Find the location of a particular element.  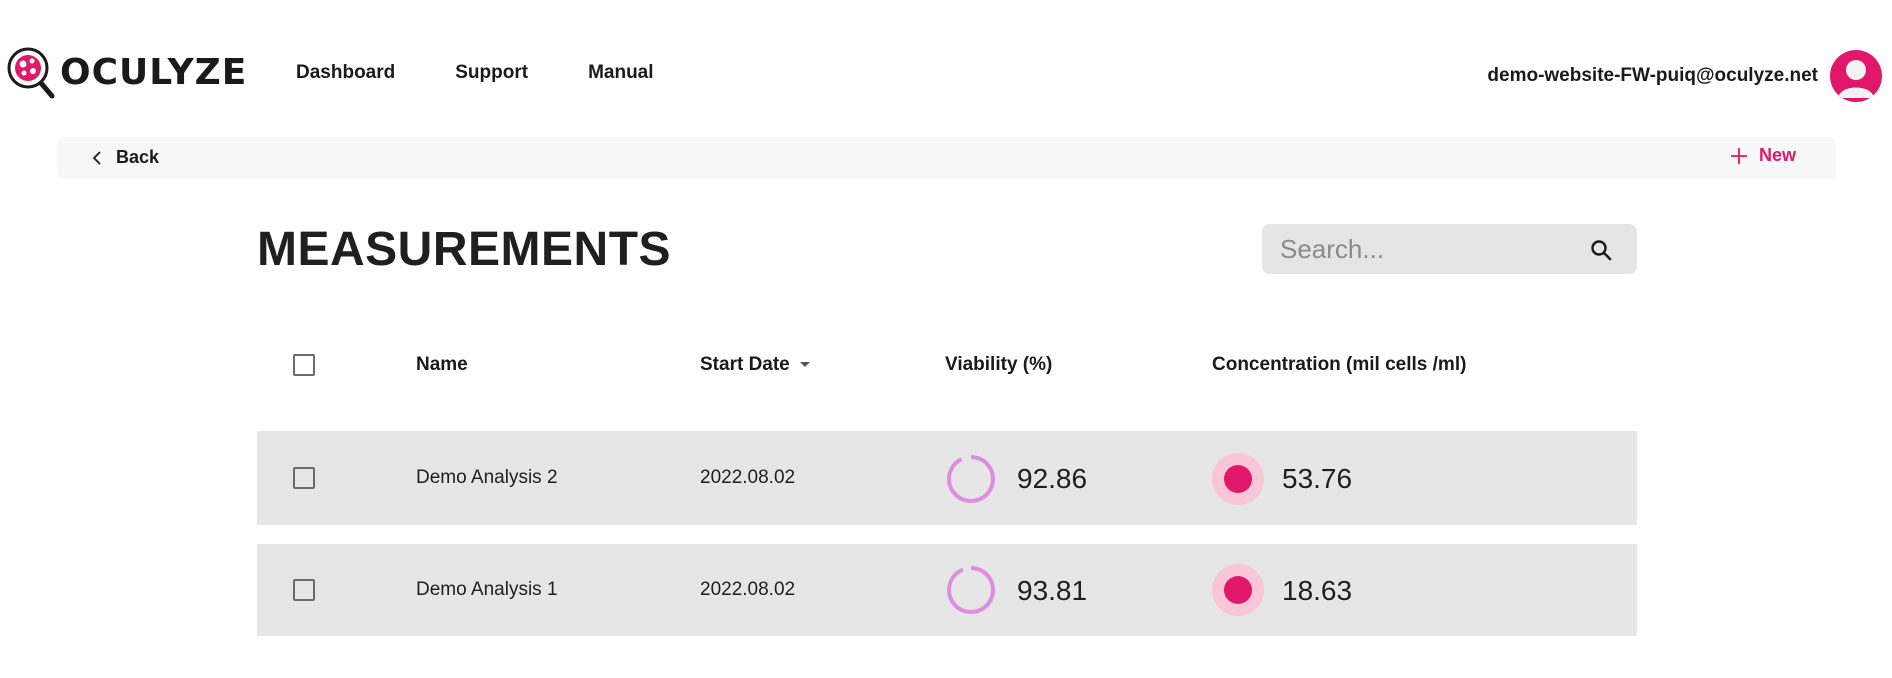

row-viability: 93.81 is located at coordinates (1052, 590).